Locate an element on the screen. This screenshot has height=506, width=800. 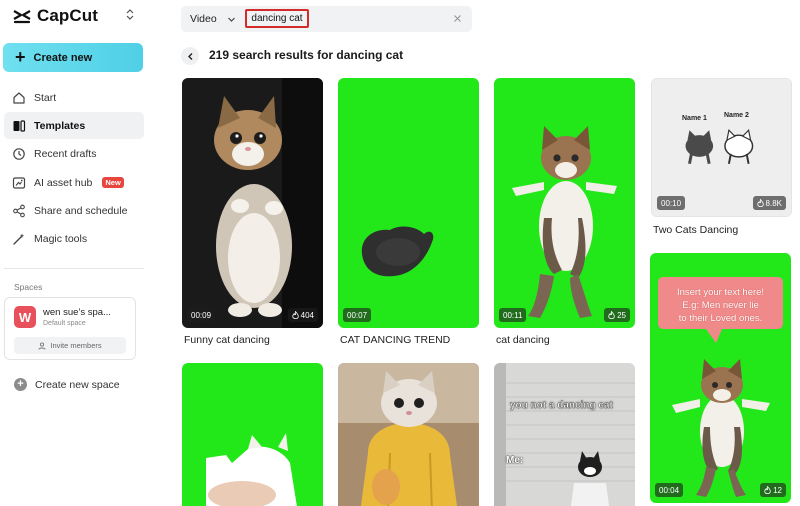
create-new-space-button: + Create new space is located at coordinates (67, 384).